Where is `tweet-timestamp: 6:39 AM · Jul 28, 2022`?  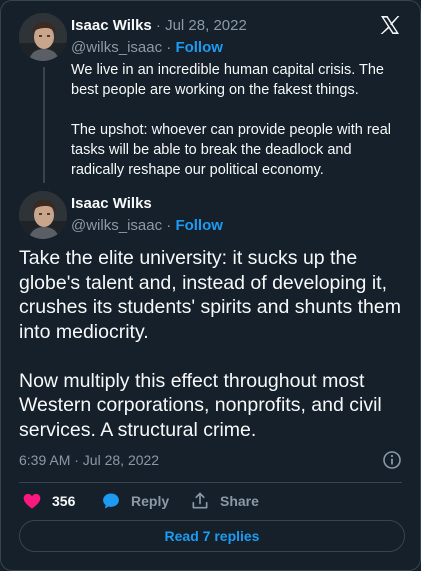
tweet-timestamp: 6:39 AM · Jul 28, 2022 is located at coordinates (89, 460).